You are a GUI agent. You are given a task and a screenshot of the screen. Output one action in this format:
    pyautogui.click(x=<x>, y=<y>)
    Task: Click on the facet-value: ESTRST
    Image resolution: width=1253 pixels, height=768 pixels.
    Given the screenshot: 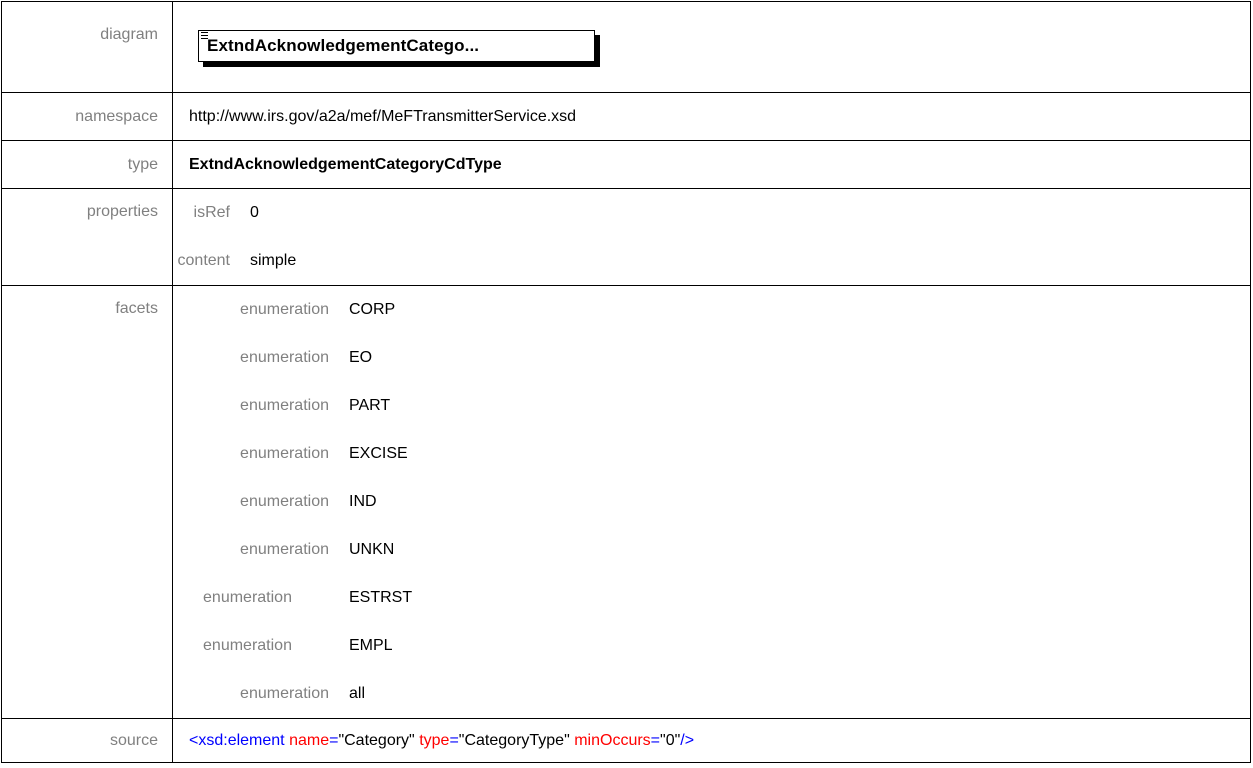 What is the action you would take?
    pyautogui.click(x=381, y=597)
    